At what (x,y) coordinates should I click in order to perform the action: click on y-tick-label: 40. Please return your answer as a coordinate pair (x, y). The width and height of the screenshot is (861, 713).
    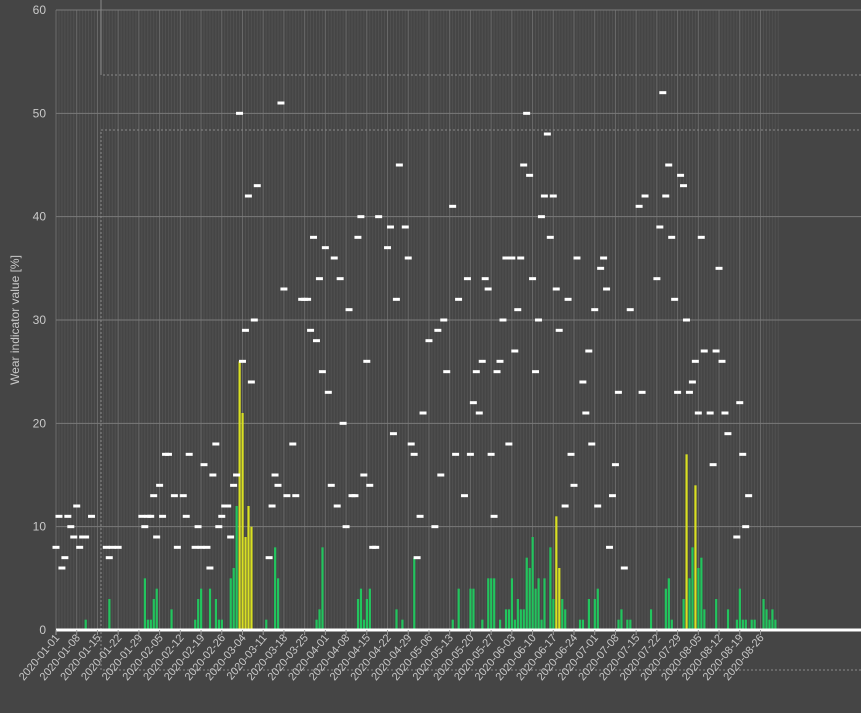
    Looking at the image, I should click on (40, 217).